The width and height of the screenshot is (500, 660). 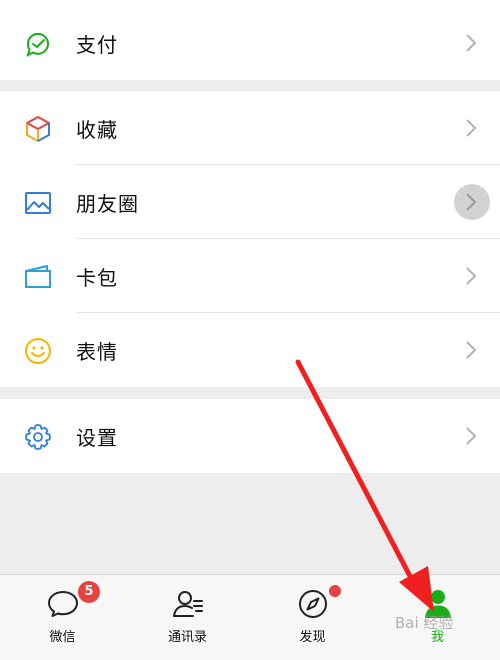 What do you see at coordinates (38, 129) in the screenshot?
I see `favorites-cube-icon` at bounding box center [38, 129].